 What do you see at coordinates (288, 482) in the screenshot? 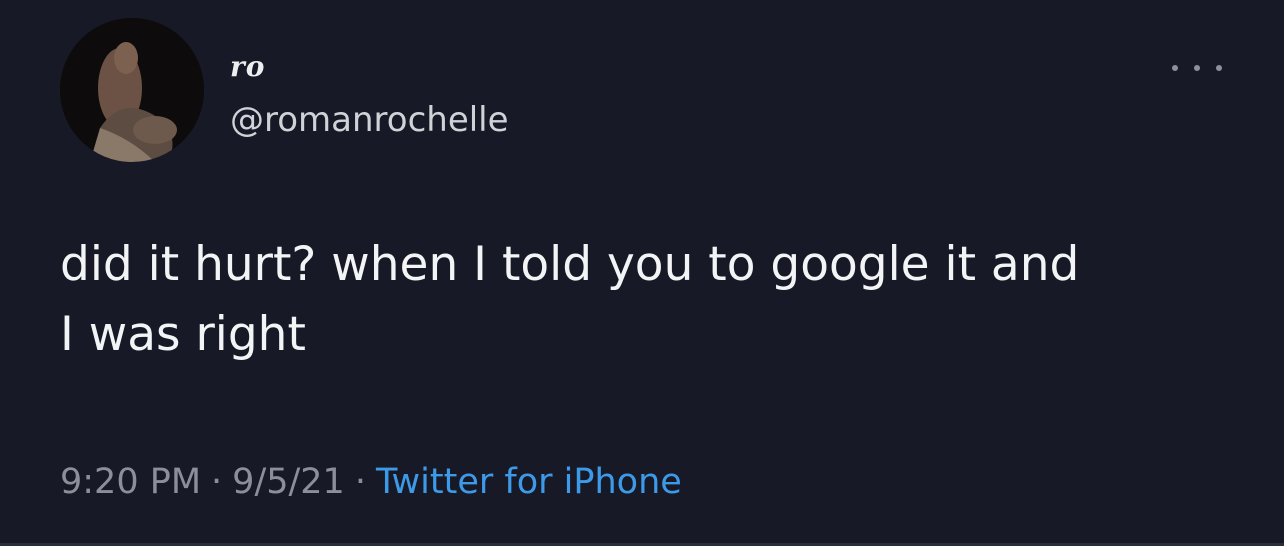
I see `tweet-date: 9/5/21` at bounding box center [288, 482].